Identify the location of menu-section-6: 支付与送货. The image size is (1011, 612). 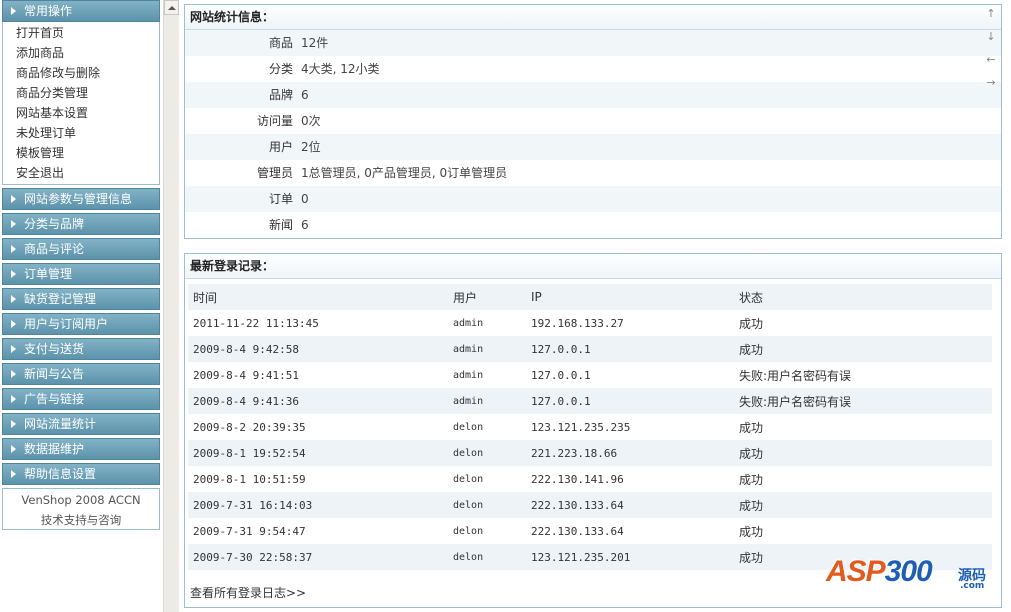
(81, 349).